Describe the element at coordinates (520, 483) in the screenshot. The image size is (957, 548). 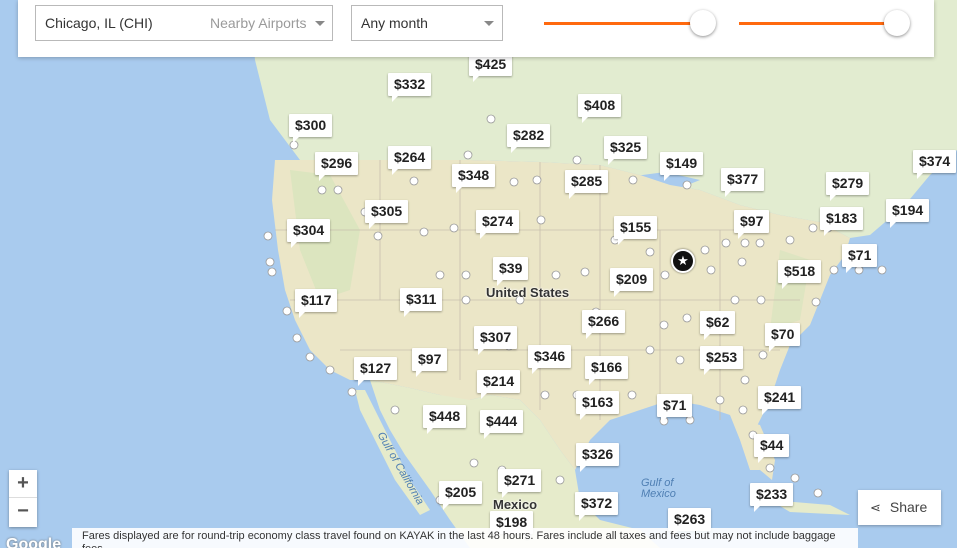
I see `price-marker: $271` at that location.